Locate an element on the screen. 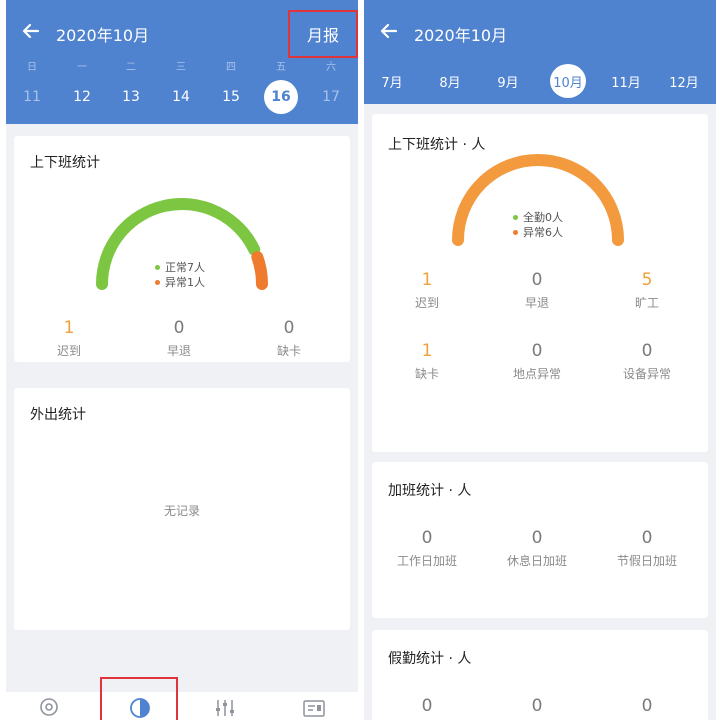 The height and width of the screenshot is (720, 720). stat-label: 设备异常 is located at coordinates (646, 374).